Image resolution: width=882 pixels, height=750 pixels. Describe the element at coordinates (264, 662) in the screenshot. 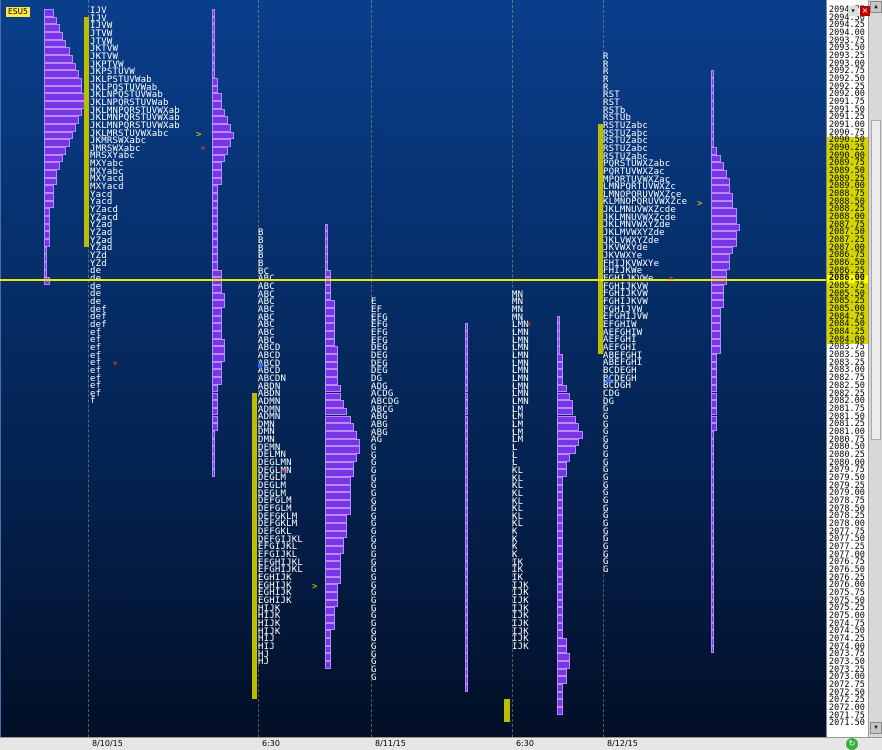

I see `tpo-row: HJ` at that location.